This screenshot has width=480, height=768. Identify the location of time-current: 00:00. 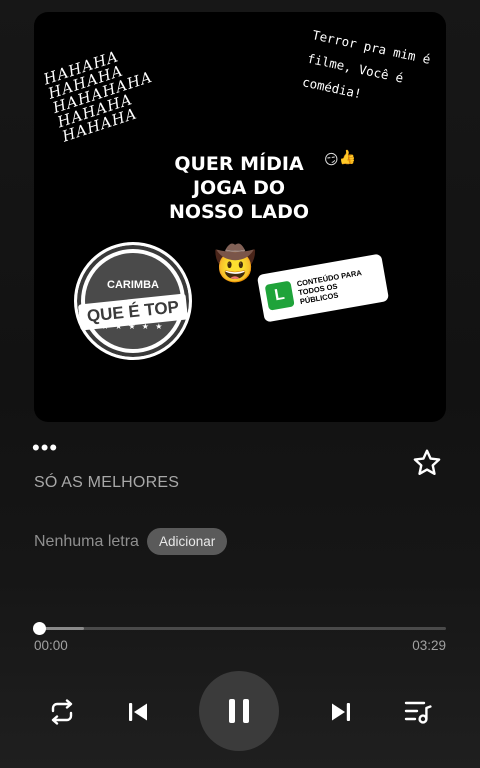
(51, 645).